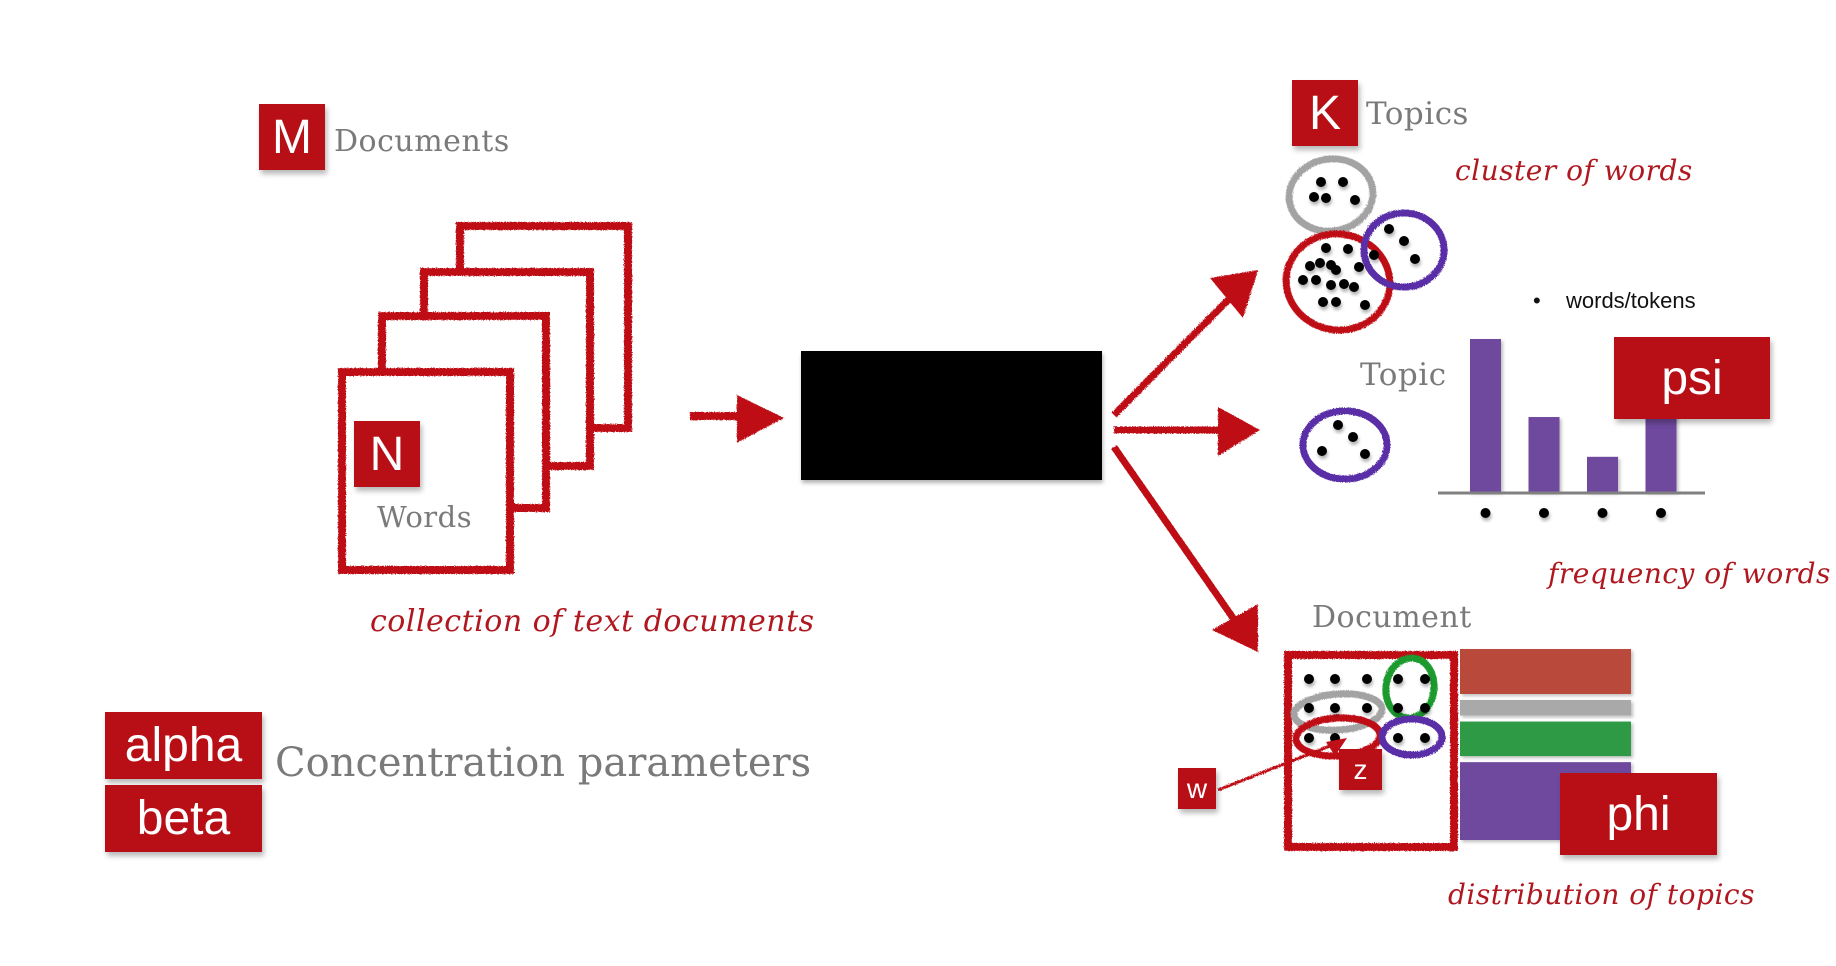  I want to click on topic-share-gray, so click(1545, 707).